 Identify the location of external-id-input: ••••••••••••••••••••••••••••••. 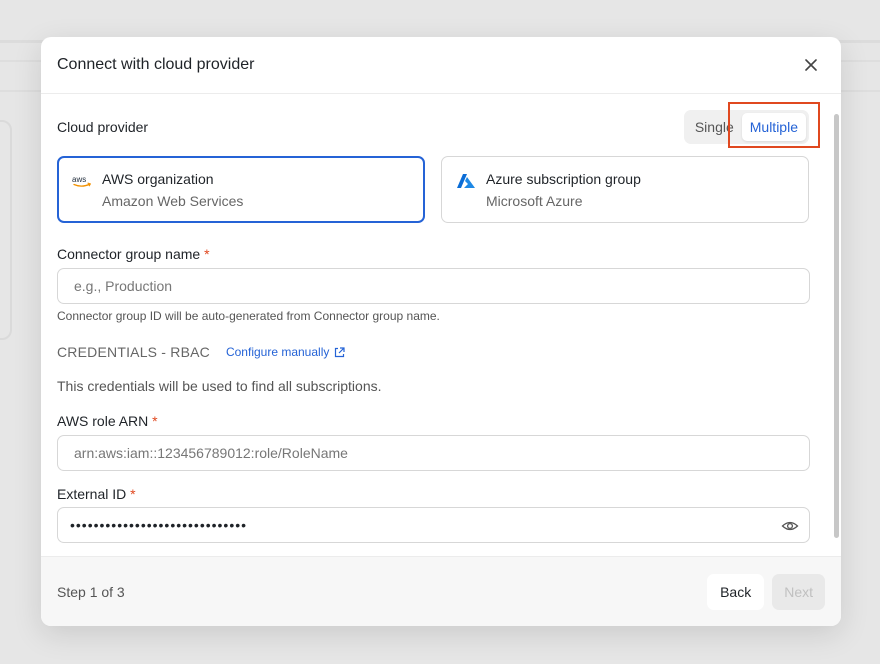
(433, 525).